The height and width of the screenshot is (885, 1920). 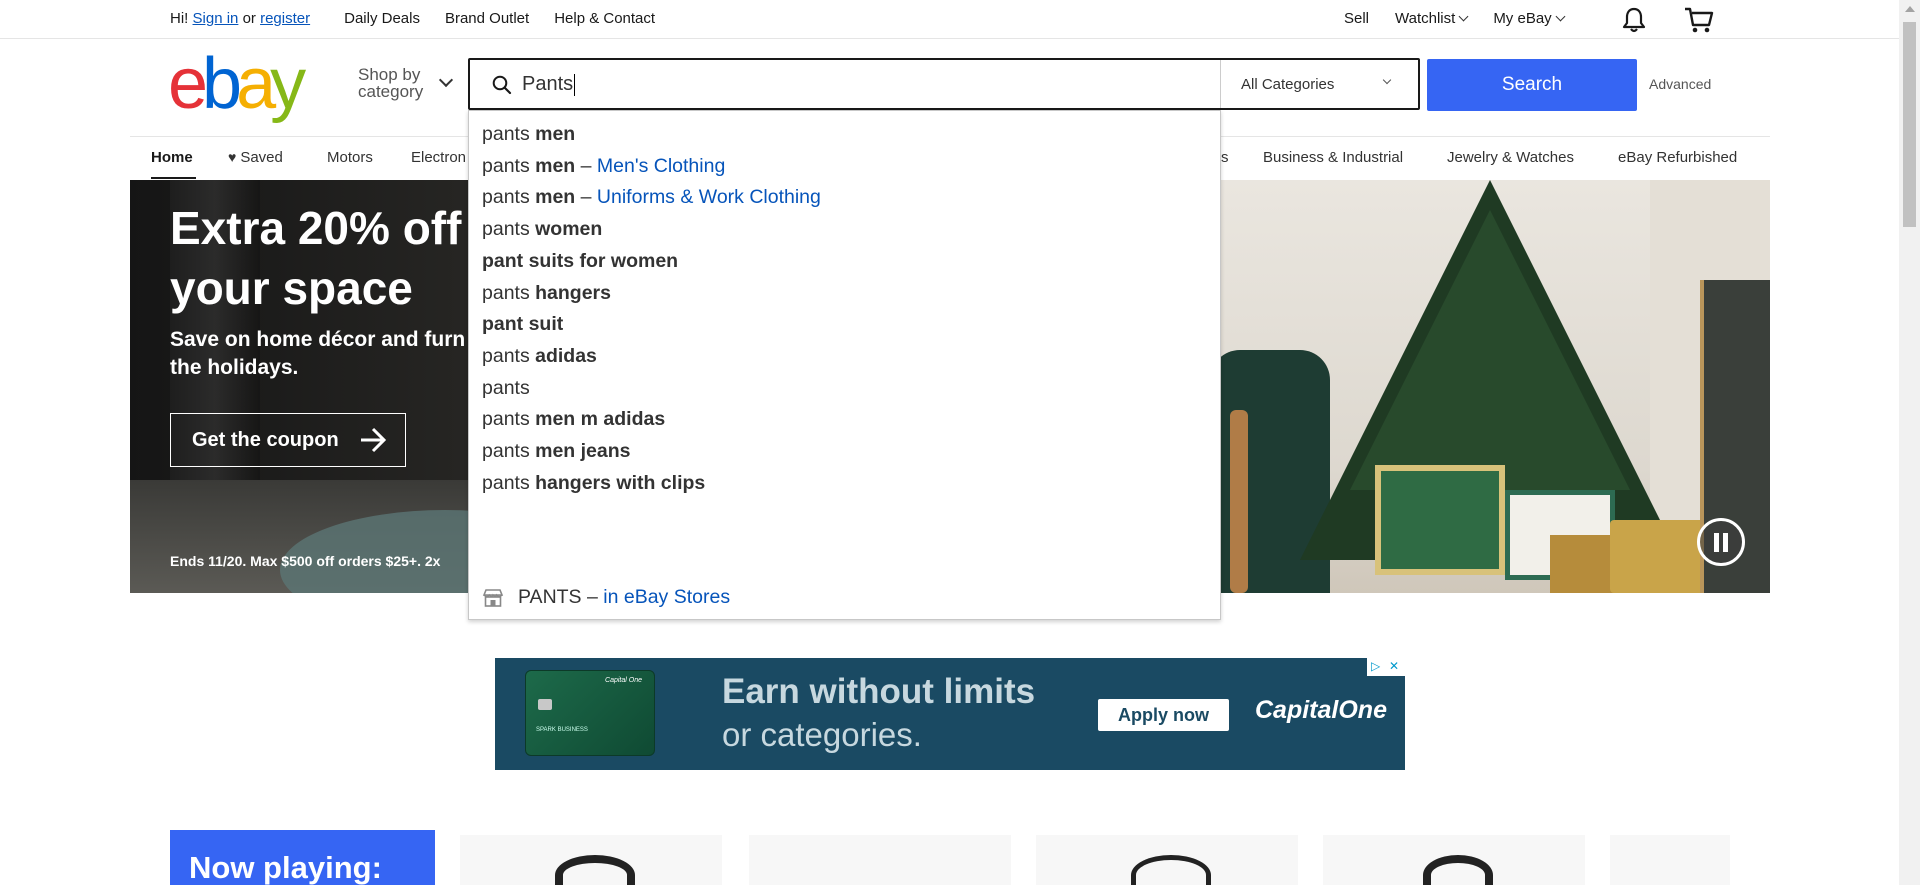 I want to click on nav-jewelry-watches: Jewelry & Watches, so click(x=1510, y=157).